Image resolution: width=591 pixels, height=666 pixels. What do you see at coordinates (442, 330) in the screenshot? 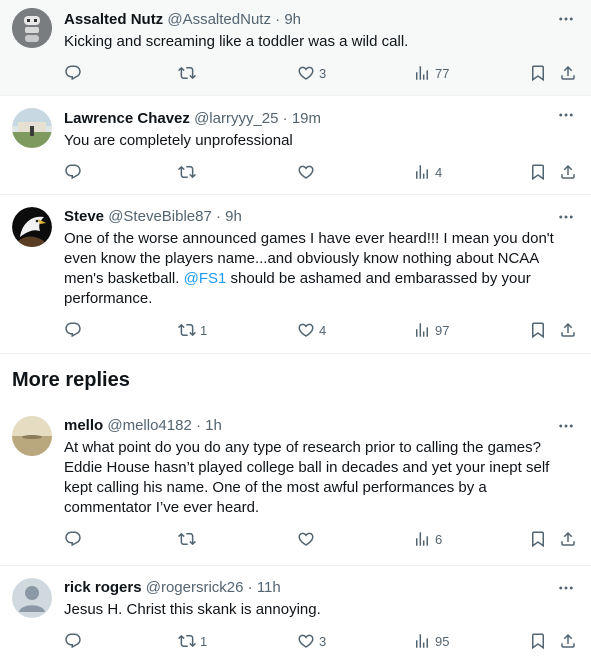
I see `view-count: 97` at bounding box center [442, 330].